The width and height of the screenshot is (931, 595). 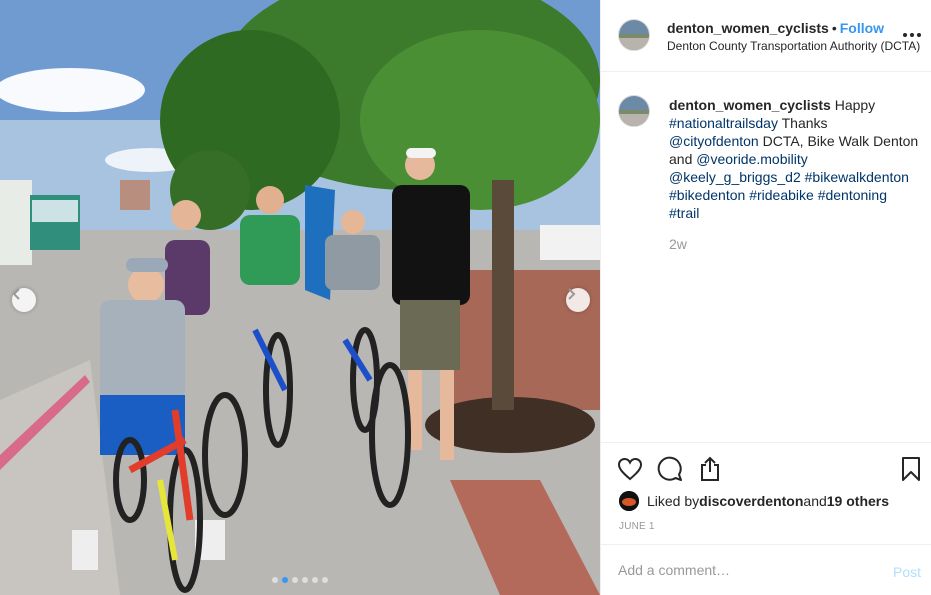 I want to click on mention-link: @cityofdenton, so click(x=714, y=141).